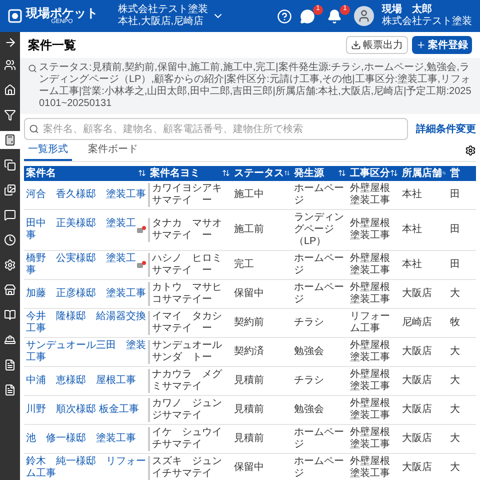 The width and height of the screenshot is (480, 480). I want to click on person-icon, so click(364, 16).